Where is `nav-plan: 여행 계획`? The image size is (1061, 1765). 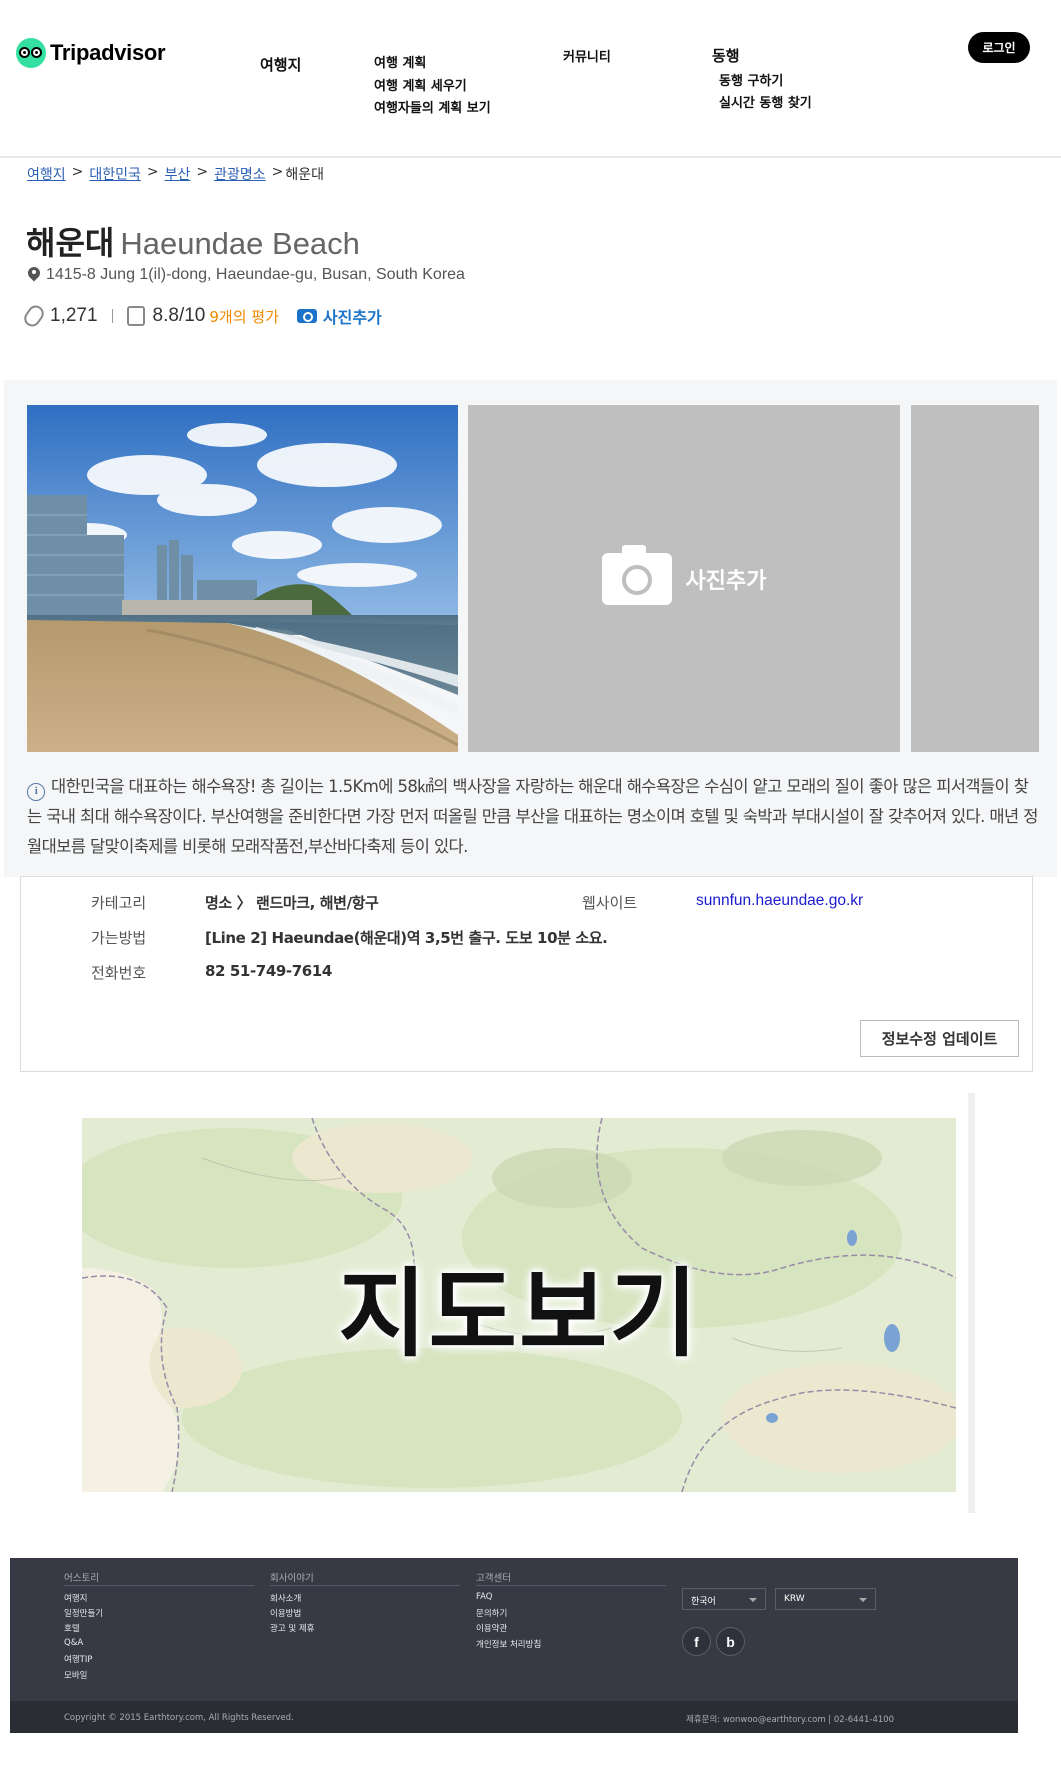
nav-plan: 여행 계획 is located at coordinates (400, 61).